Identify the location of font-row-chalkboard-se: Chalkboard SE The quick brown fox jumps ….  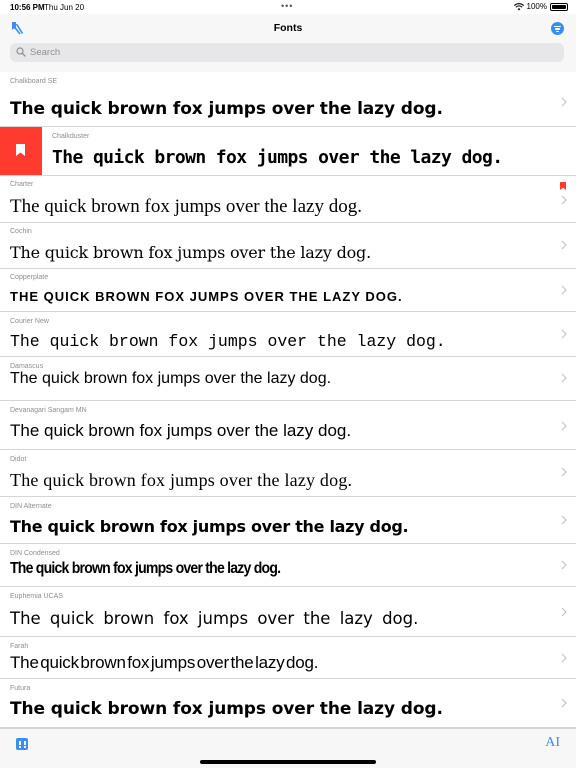
(288, 99).